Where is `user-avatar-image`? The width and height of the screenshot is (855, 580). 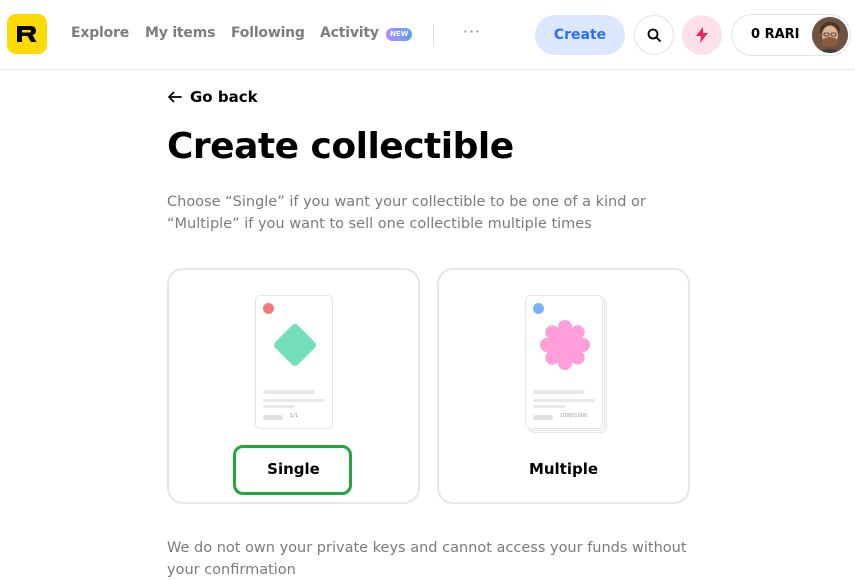 user-avatar-image is located at coordinates (830, 35).